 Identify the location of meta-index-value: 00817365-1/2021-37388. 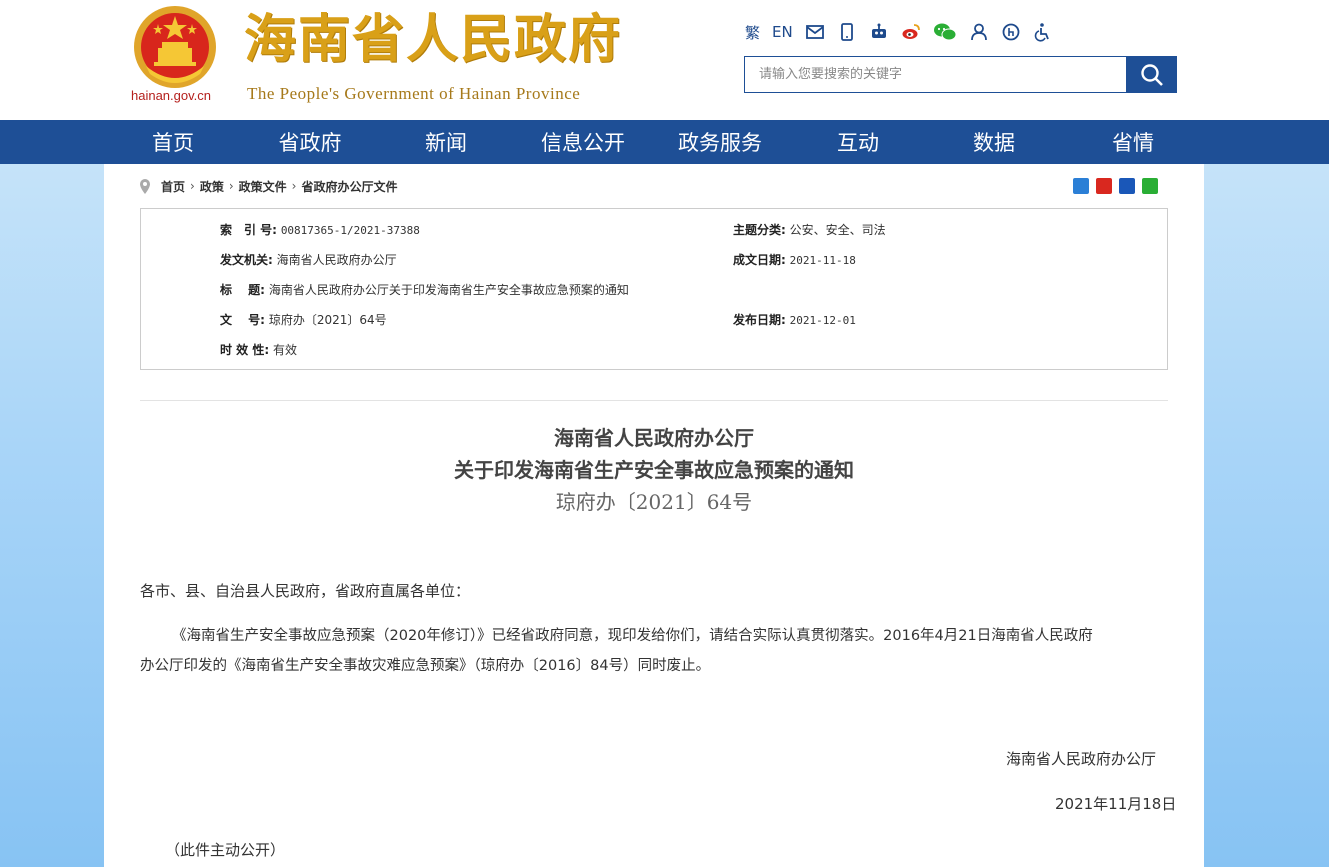
(350, 230).